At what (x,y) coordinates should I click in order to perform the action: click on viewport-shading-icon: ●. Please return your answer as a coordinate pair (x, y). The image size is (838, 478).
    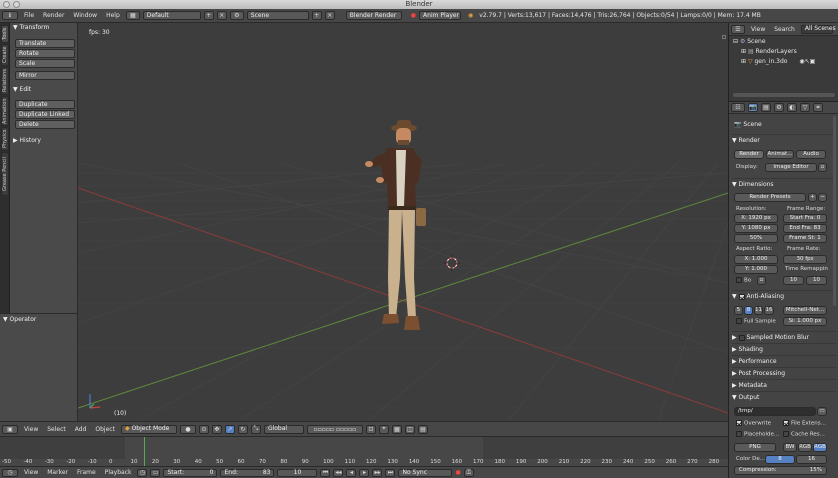
    Looking at the image, I should click on (187, 429).